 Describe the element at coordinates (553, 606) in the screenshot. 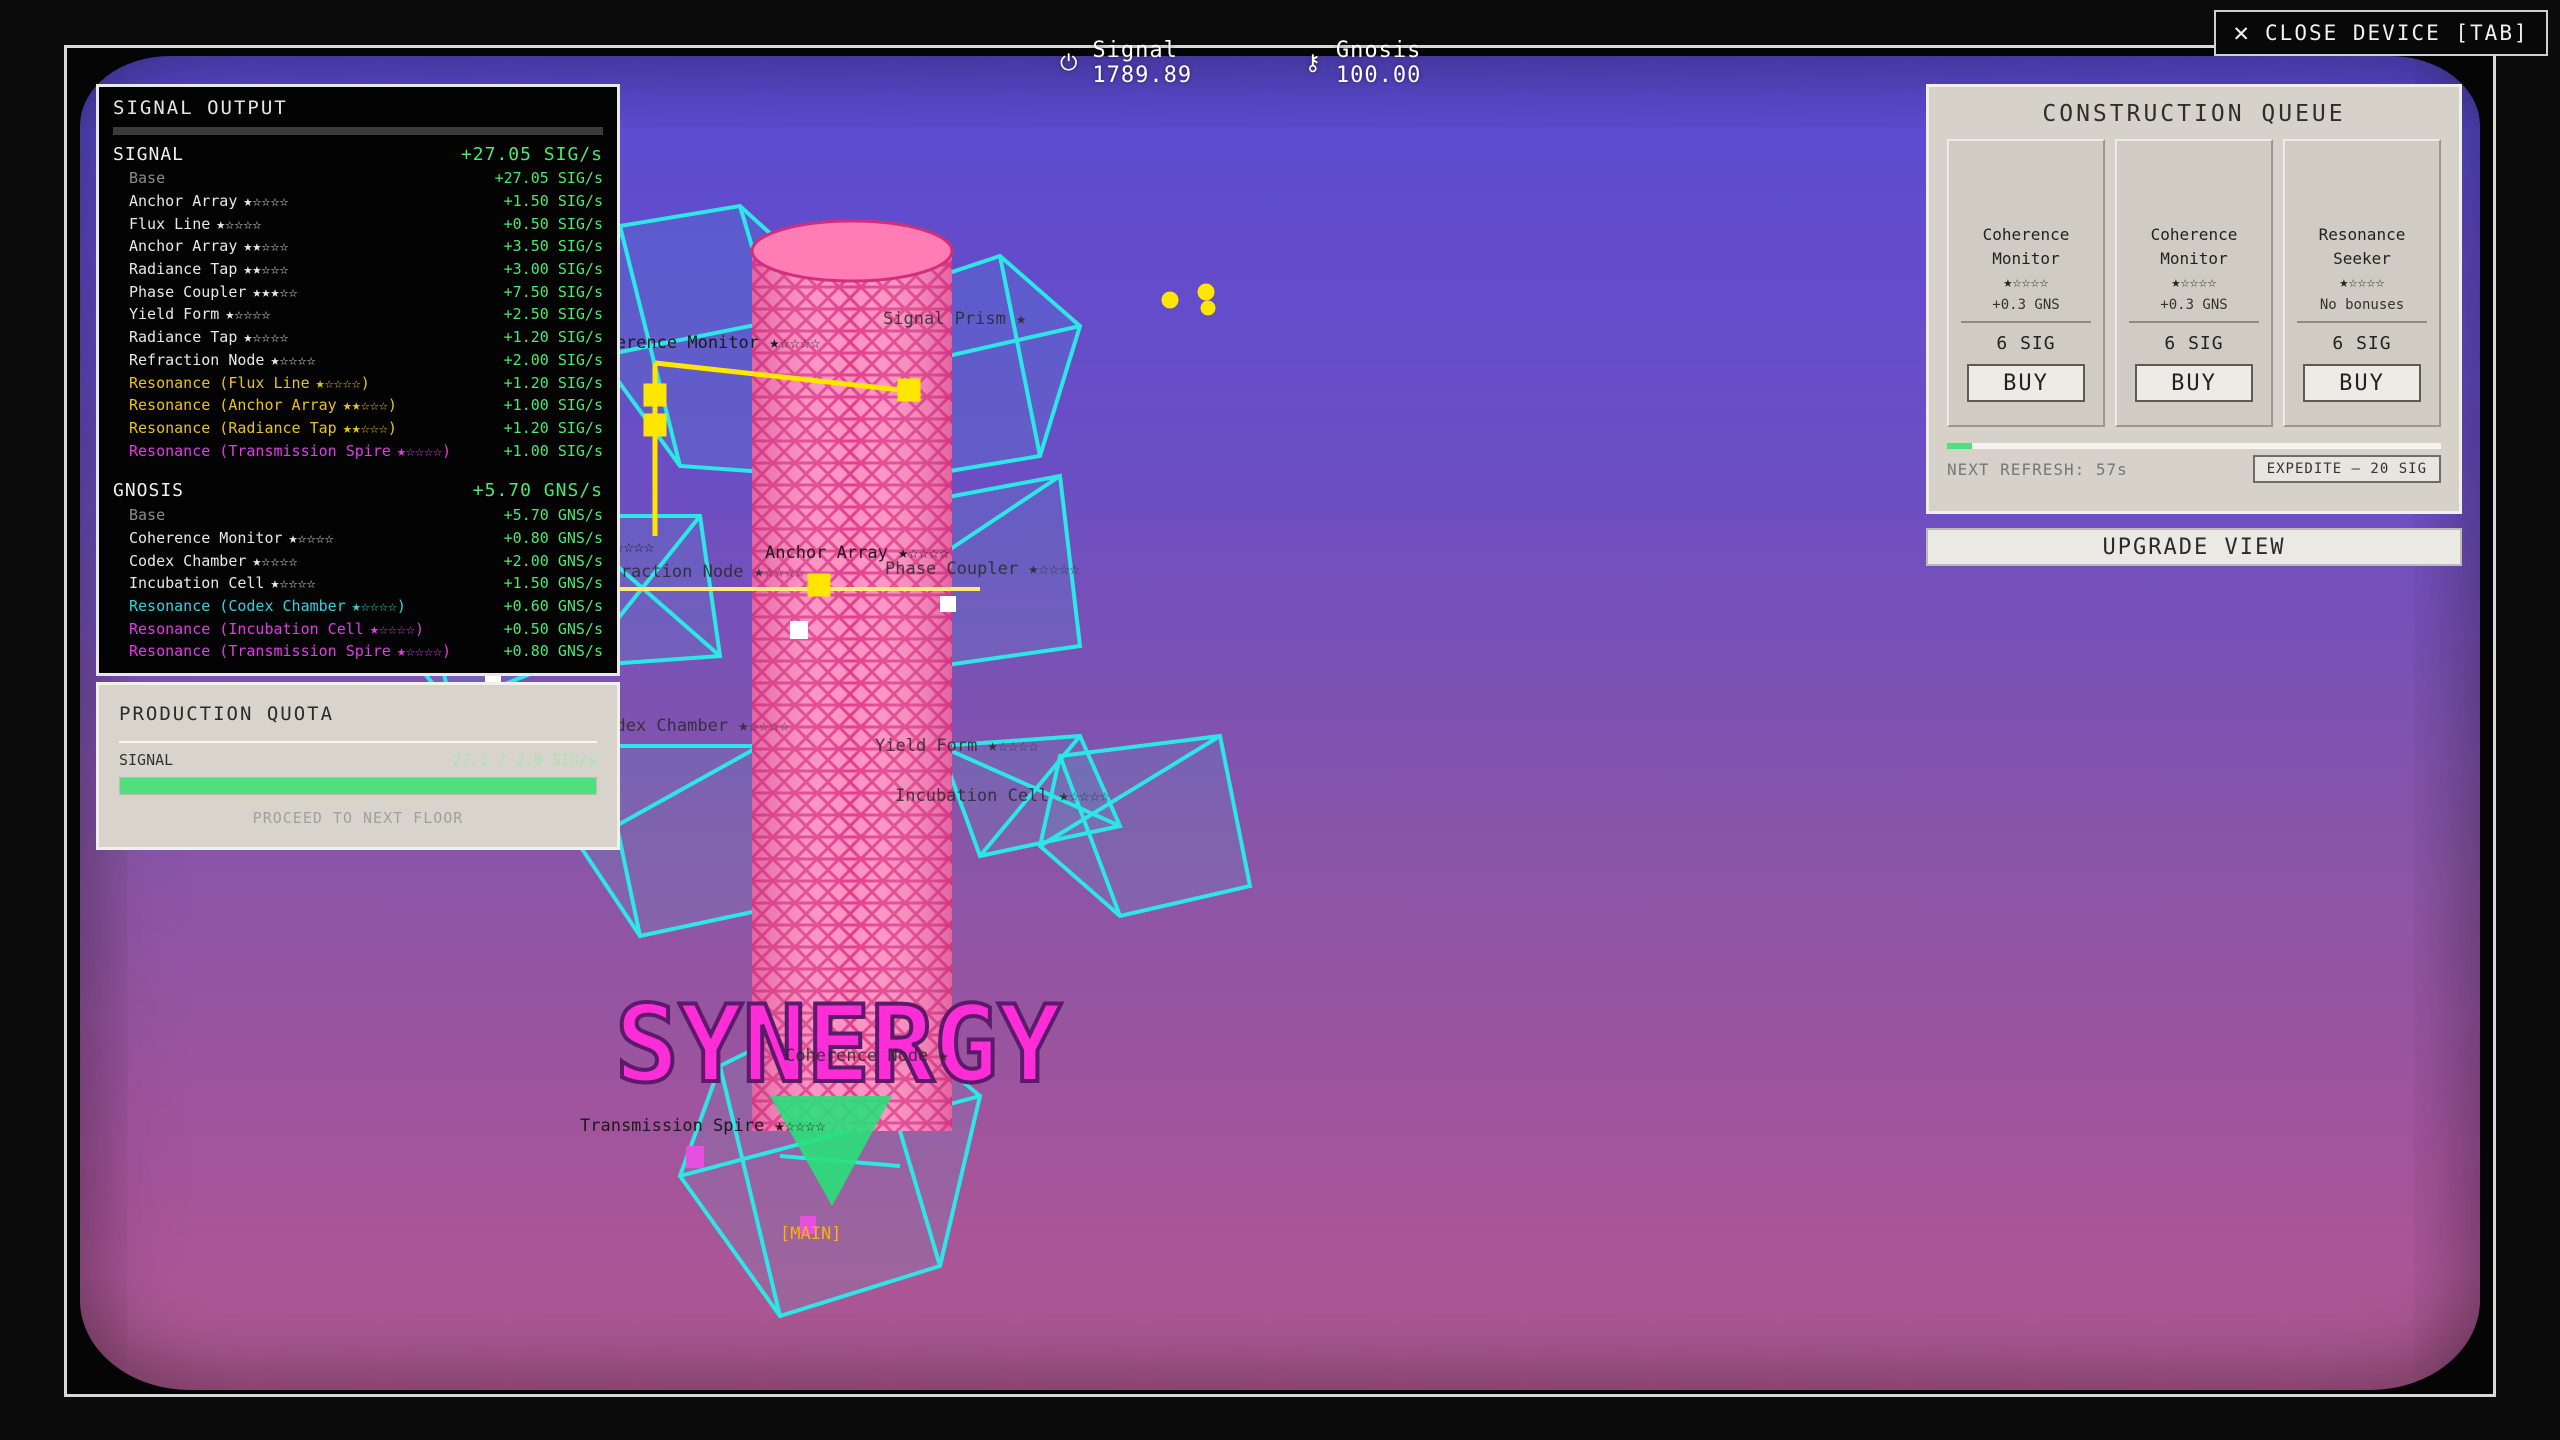

I see `breakdown-value: +0.60 GNS/s` at that location.